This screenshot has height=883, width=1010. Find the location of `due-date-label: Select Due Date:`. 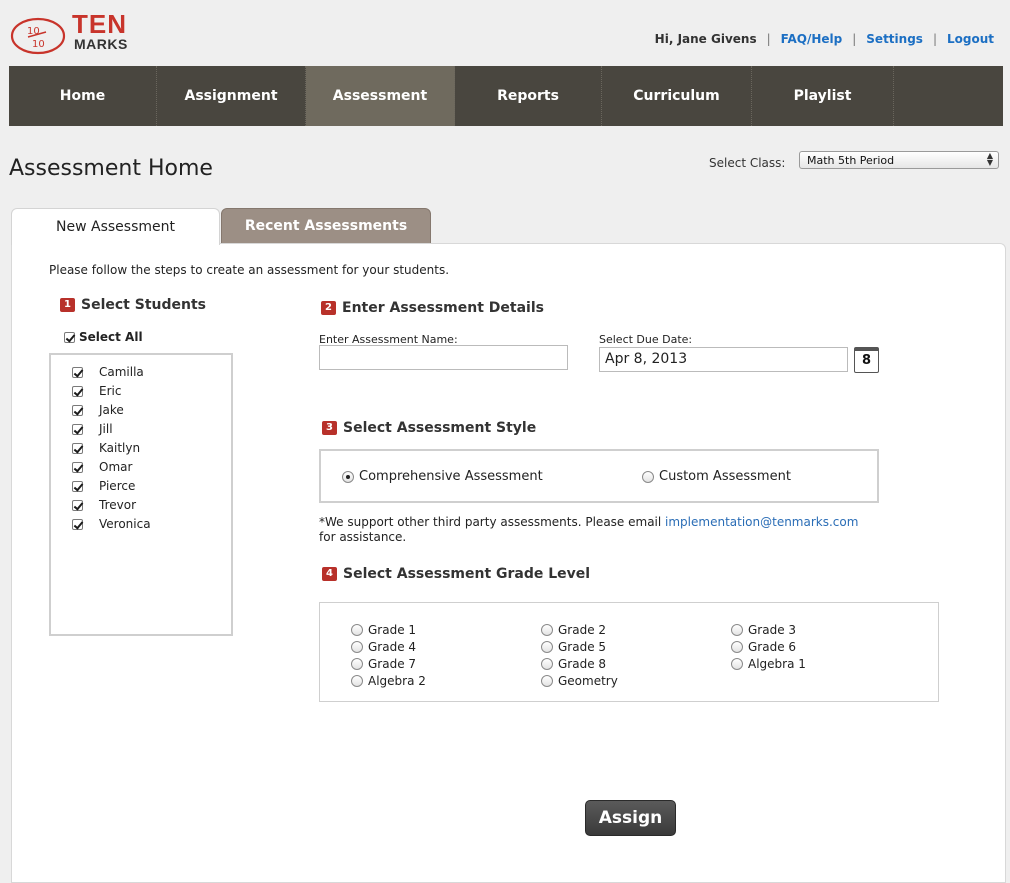

due-date-label: Select Due Date: is located at coordinates (646, 339).